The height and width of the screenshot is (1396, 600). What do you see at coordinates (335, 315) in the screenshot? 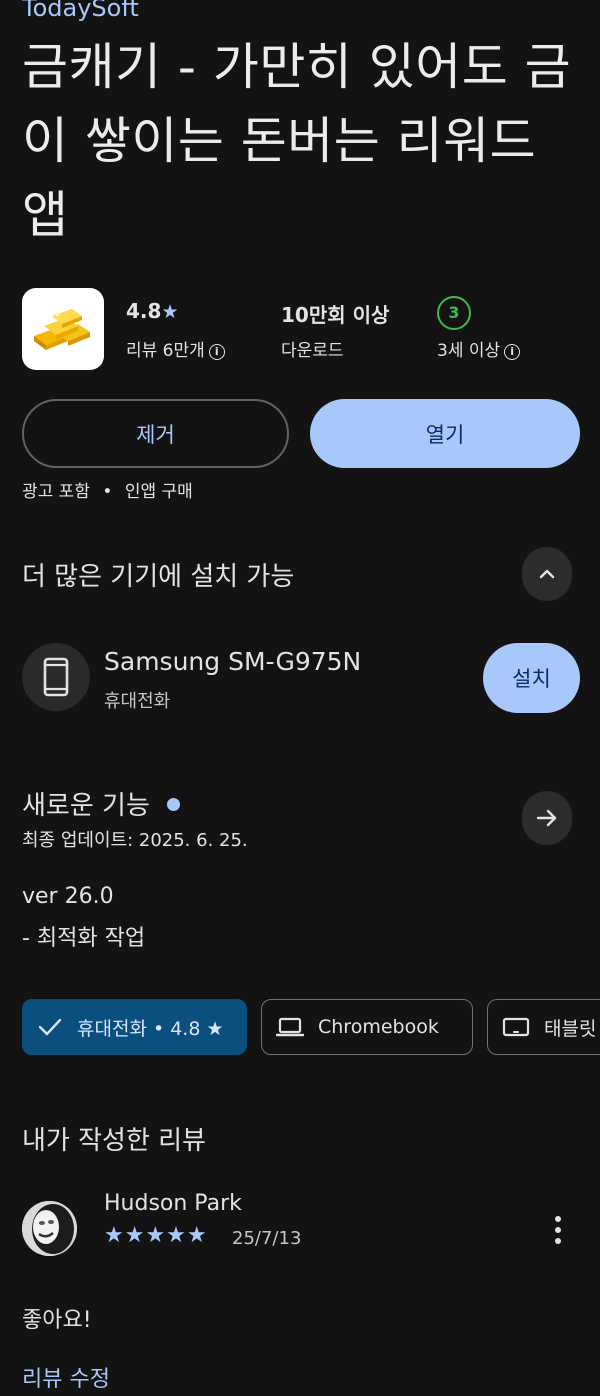
I see `downloads-value: 10만회 이상` at bounding box center [335, 315].